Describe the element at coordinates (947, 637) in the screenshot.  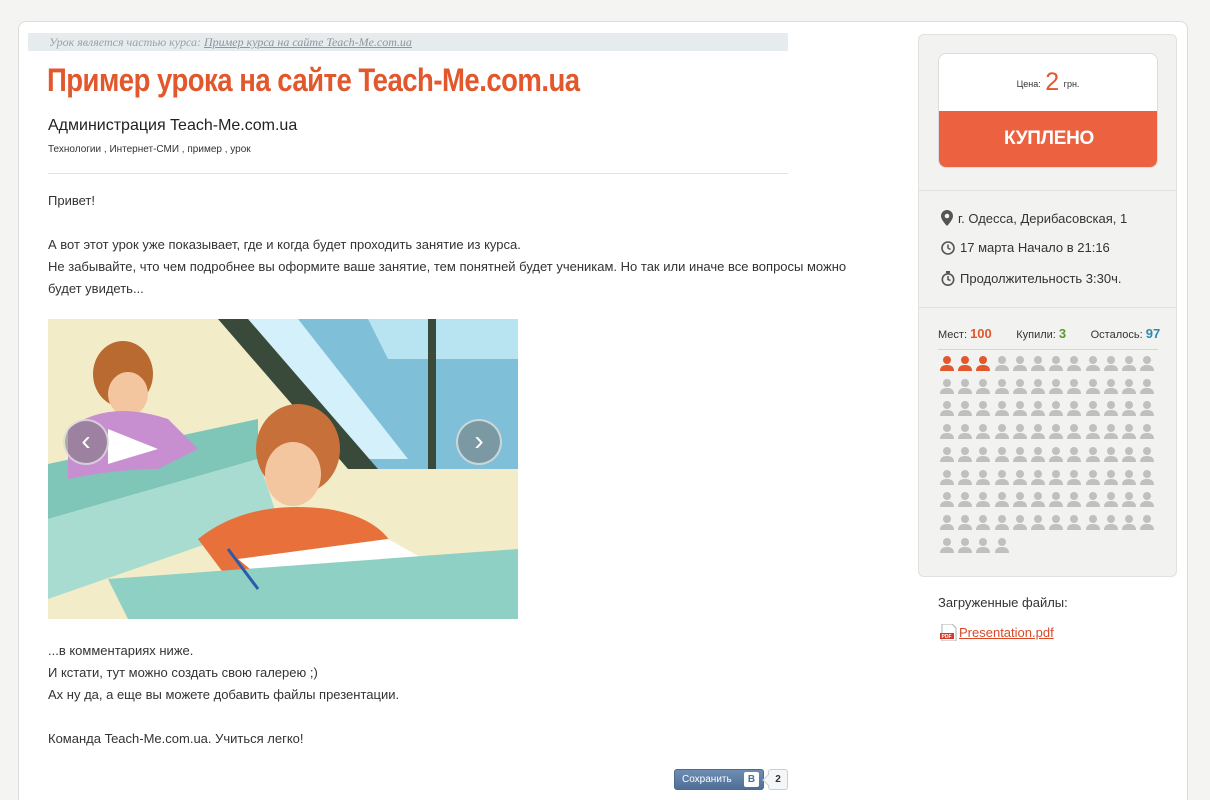
I see `svg-text: PDF` at that location.